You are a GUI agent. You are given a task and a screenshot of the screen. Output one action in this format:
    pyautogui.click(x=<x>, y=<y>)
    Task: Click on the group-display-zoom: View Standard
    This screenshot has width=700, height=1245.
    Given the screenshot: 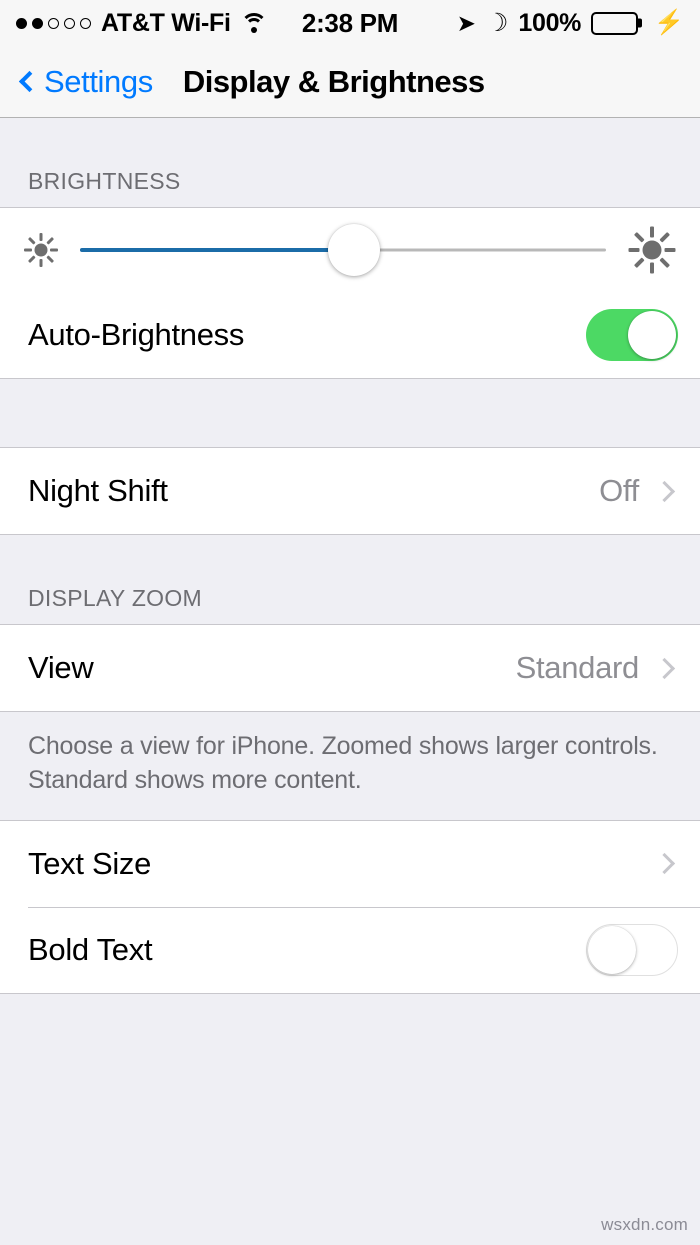 What is the action you would take?
    pyautogui.click(x=350, y=668)
    